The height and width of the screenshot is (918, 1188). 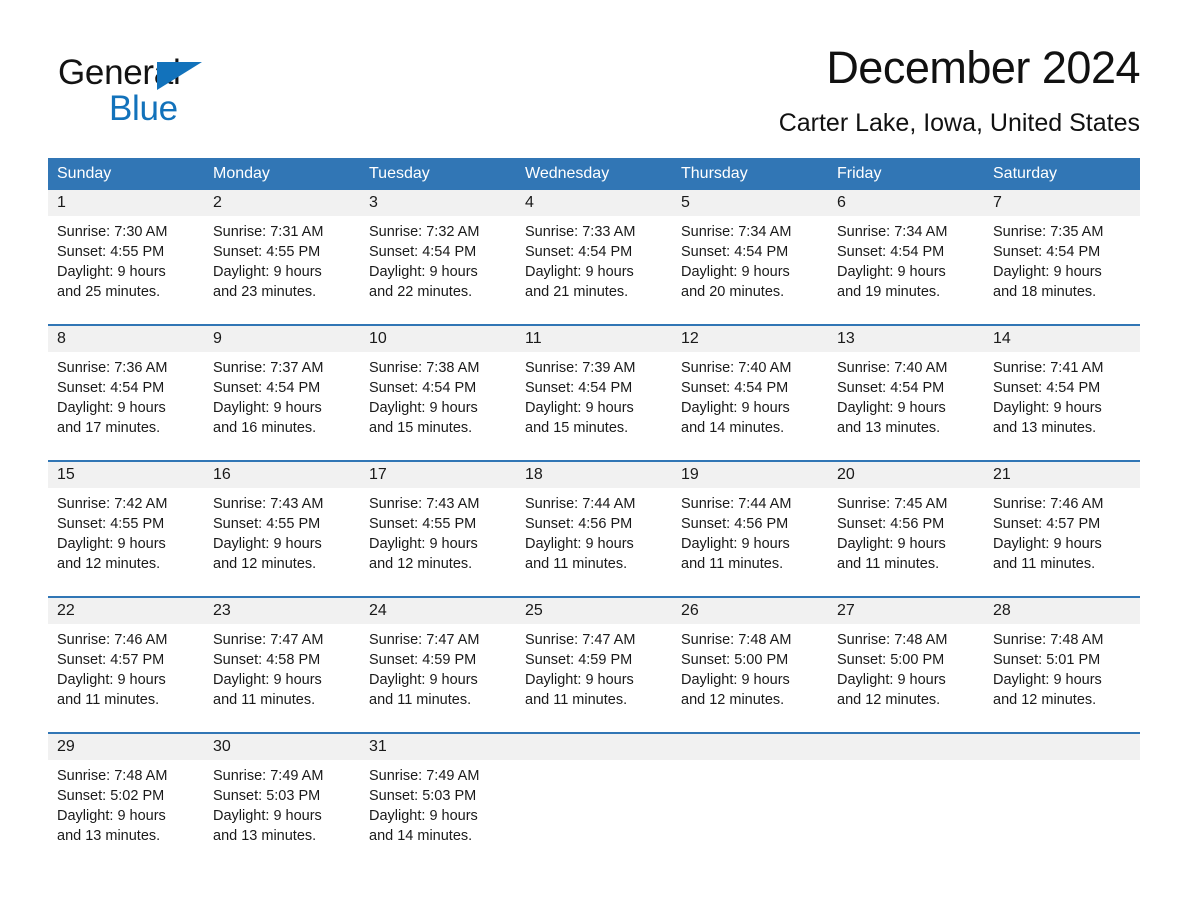 What do you see at coordinates (179, 76) in the screenshot?
I see `blue-triangle-icon` at bounding box center [179, 76].